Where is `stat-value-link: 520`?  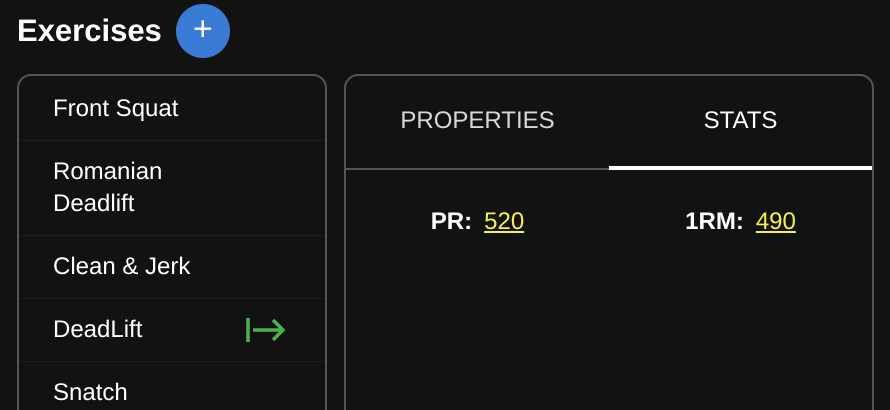 stat-value-link: 520 is located at coordinates (504, 222).